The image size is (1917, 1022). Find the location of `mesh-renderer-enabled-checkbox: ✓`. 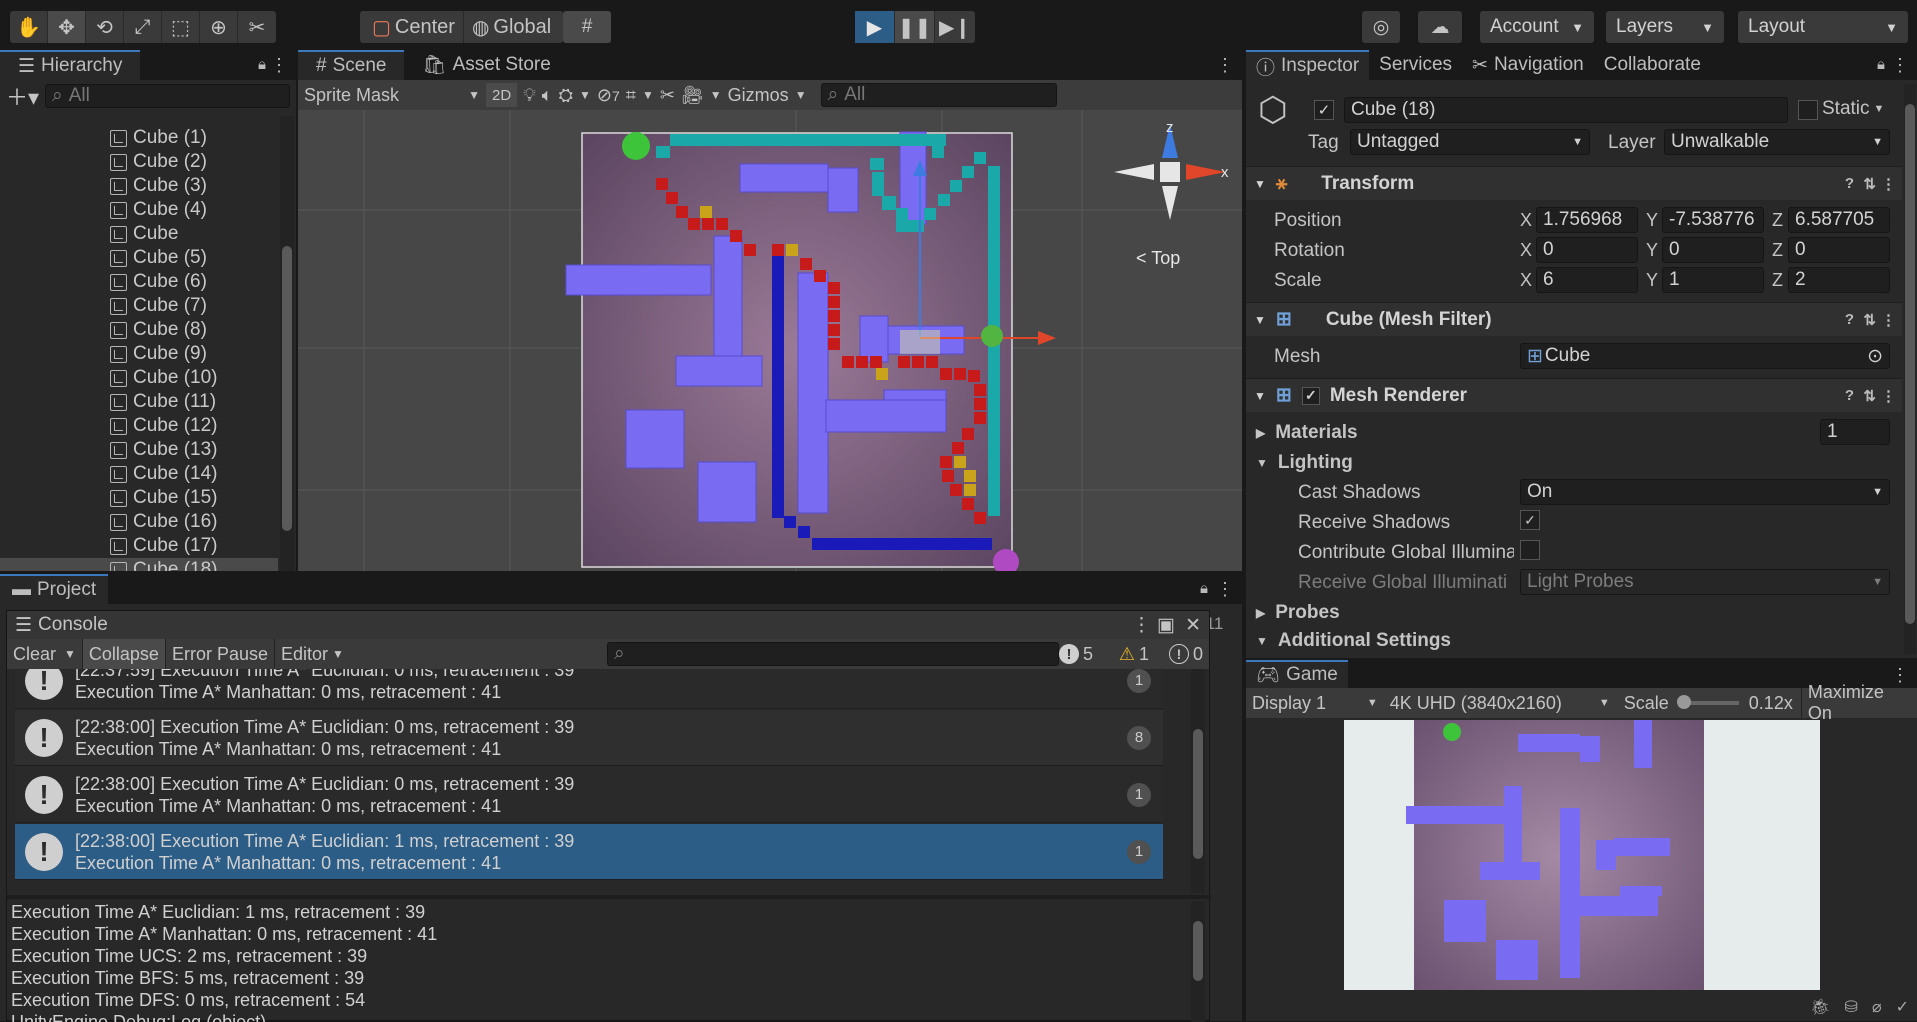

mesh-renderer-enabled-checkbox: ✓ is located at coordinates (1310, 395).